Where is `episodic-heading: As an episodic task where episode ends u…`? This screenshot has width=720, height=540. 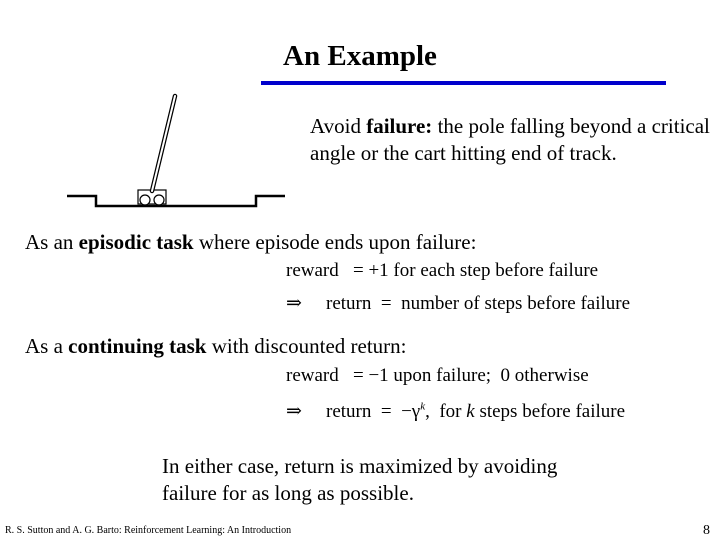
episodic-heading: As an episodic task where episode ends u… is located at coordinates (250, 242).